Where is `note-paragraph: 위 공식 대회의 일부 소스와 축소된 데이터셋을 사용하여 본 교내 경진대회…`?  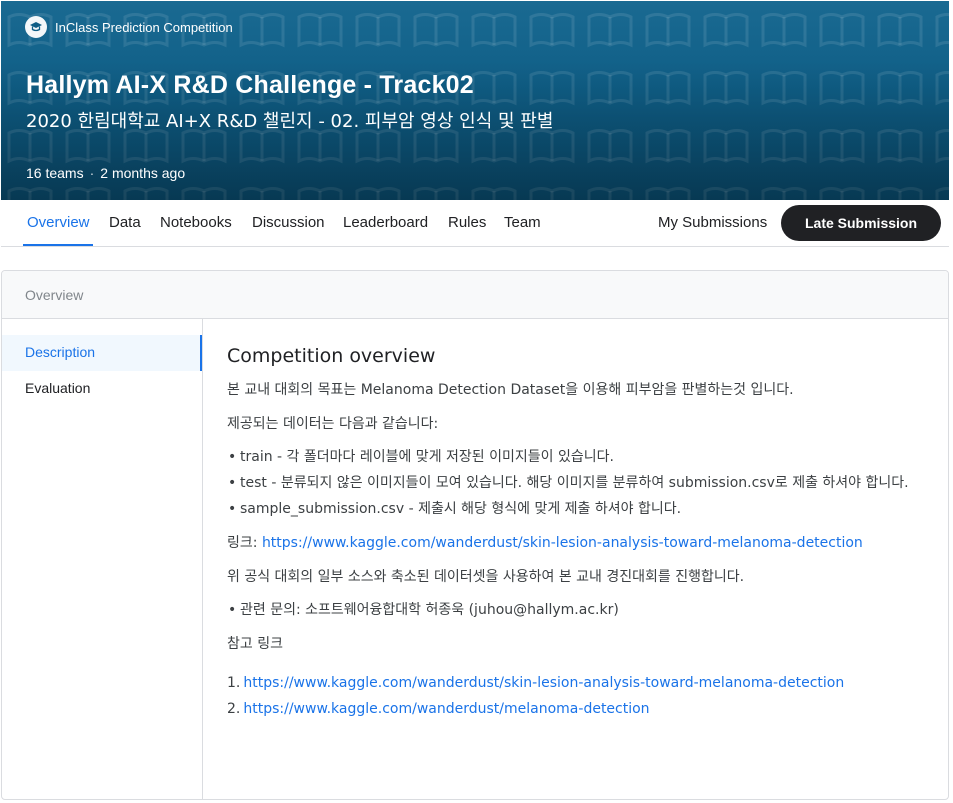 note-paragraph: 위 공식 대회의 일부 소스와 축소된 데이터셋을 사용하여 본 교내 경진대회… is located at coordinates (486, 577).